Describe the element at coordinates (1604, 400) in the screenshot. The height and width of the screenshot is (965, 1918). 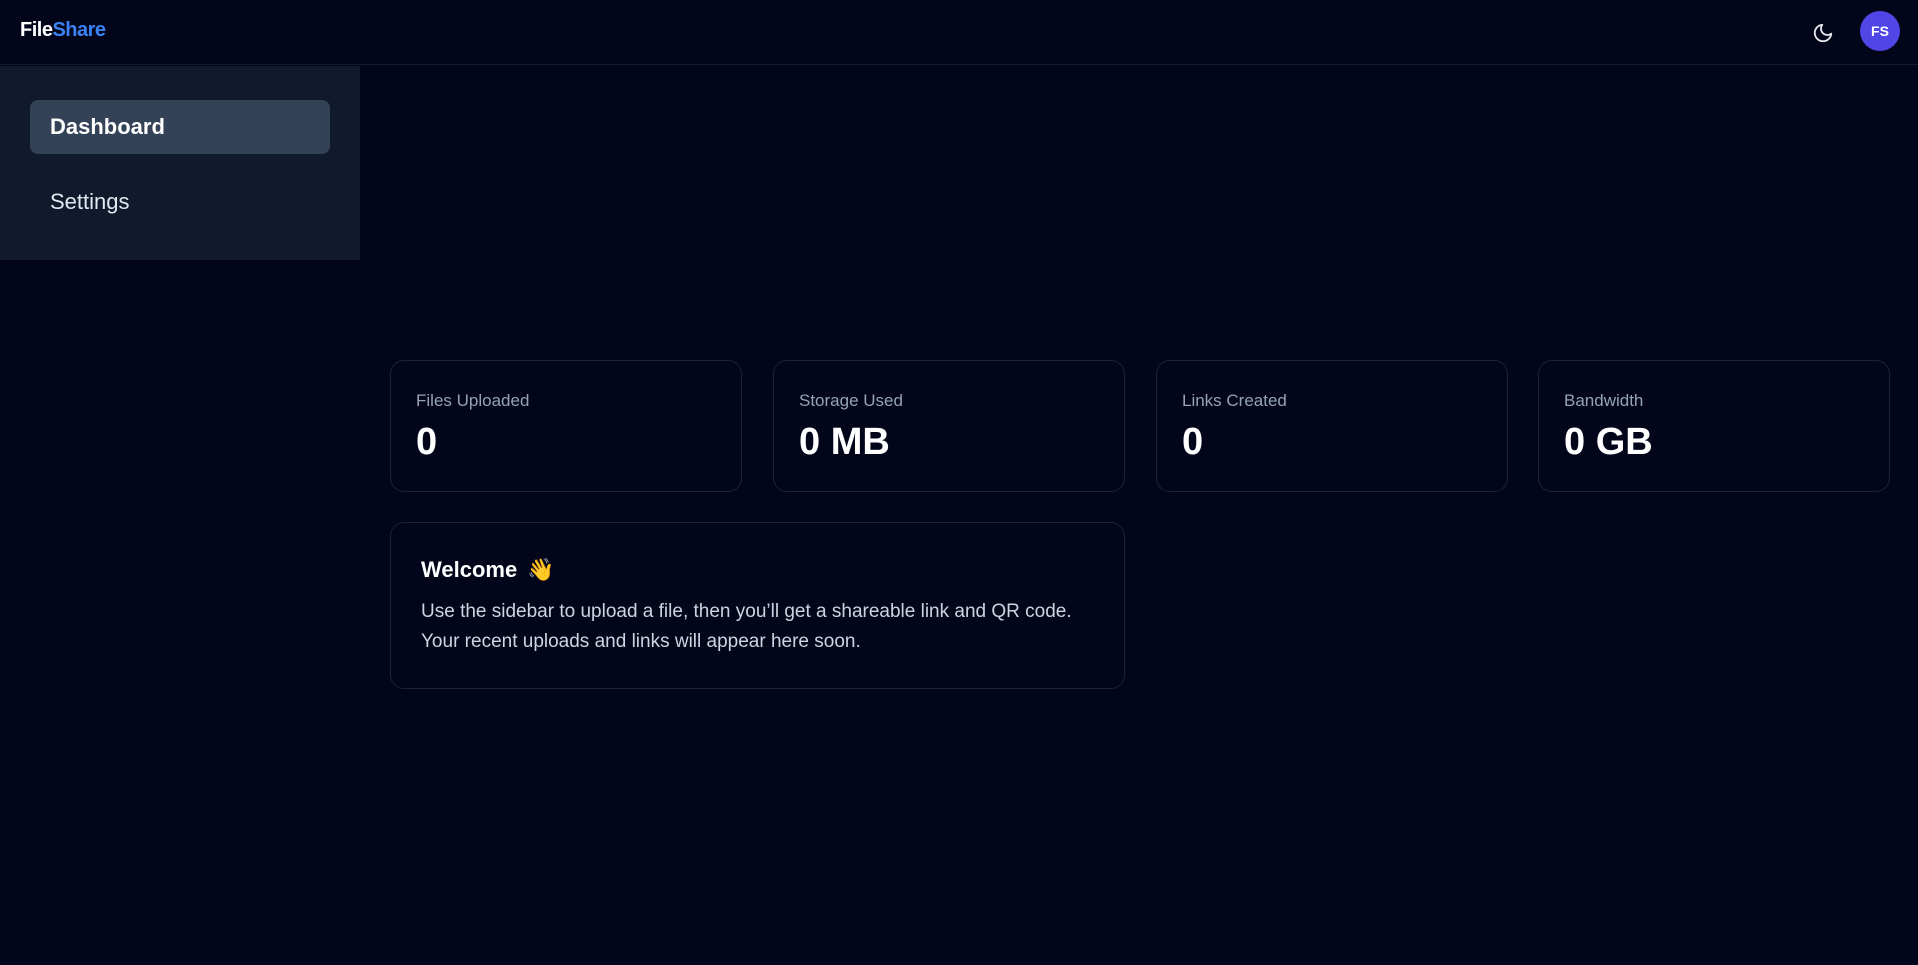
I see `stat-label: Bandwidth` at that location.